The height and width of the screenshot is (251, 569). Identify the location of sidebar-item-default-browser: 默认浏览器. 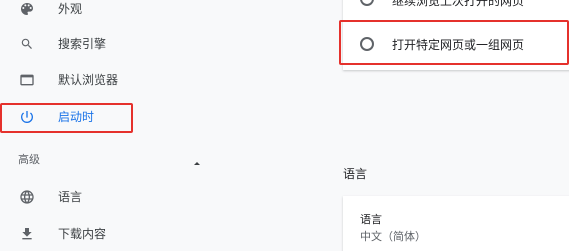
(110, 80).